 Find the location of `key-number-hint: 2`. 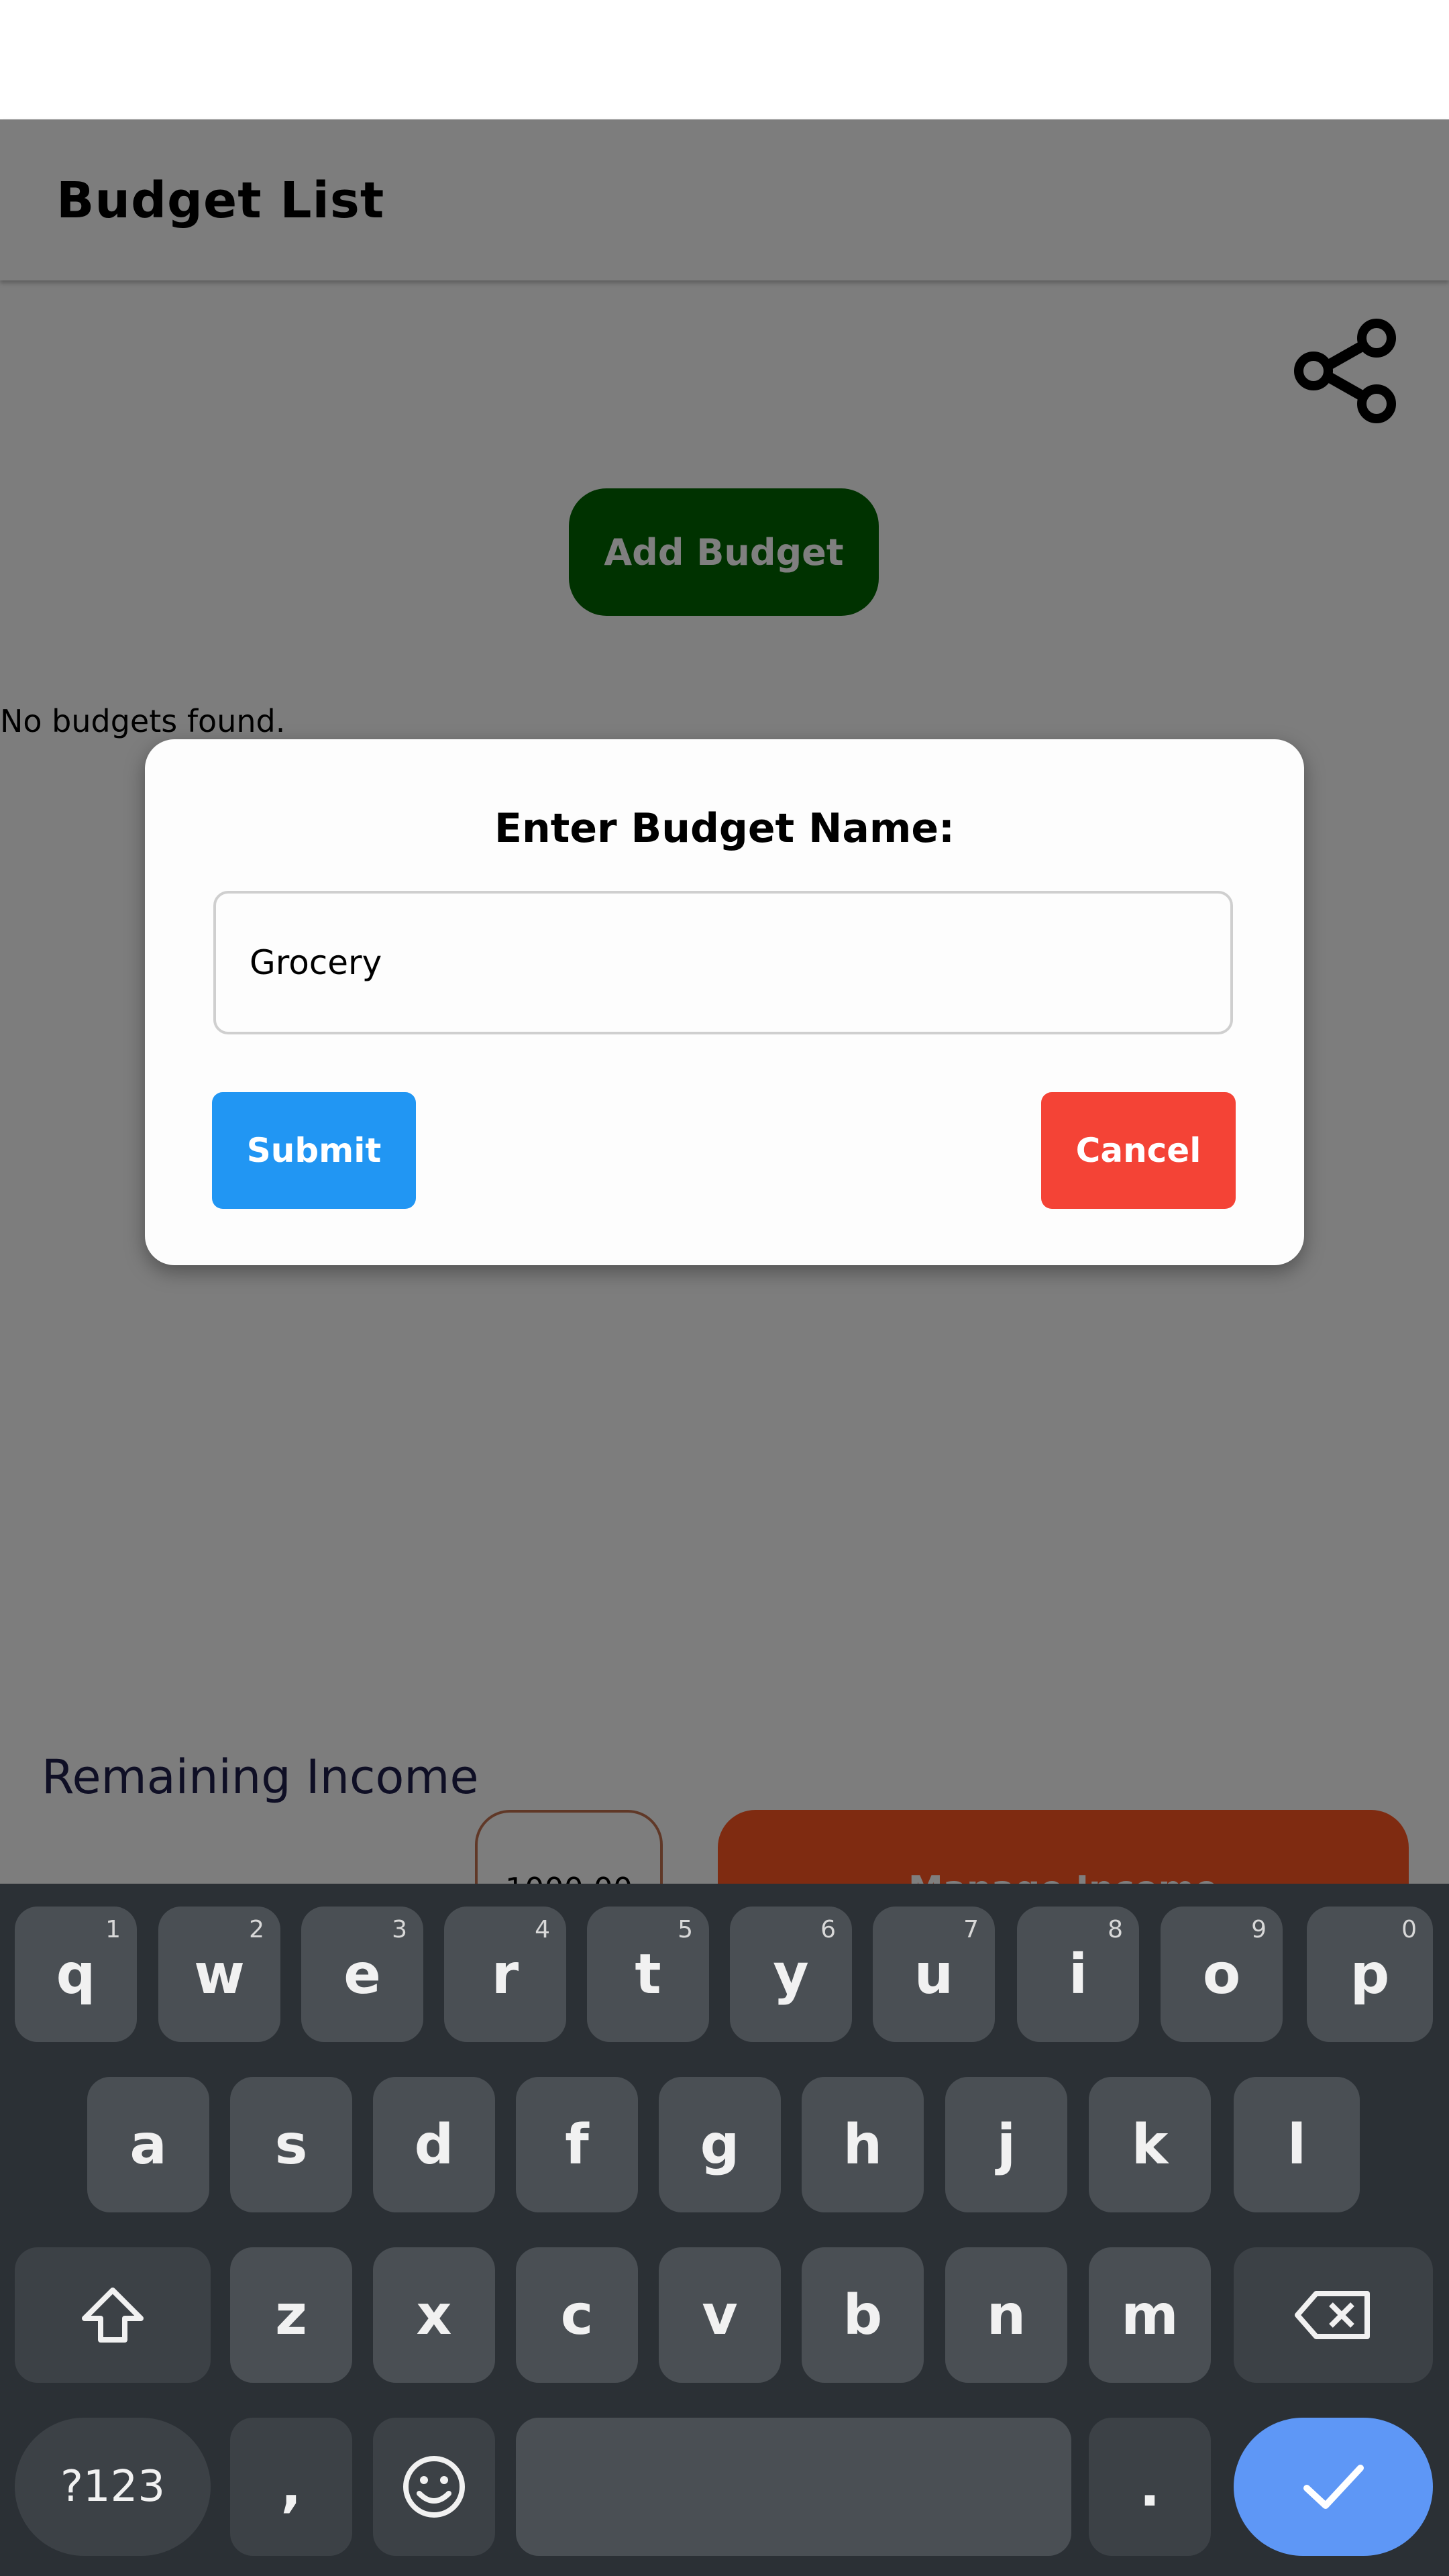

key-number-hint: 2 is located at coordinates (256, 1929).